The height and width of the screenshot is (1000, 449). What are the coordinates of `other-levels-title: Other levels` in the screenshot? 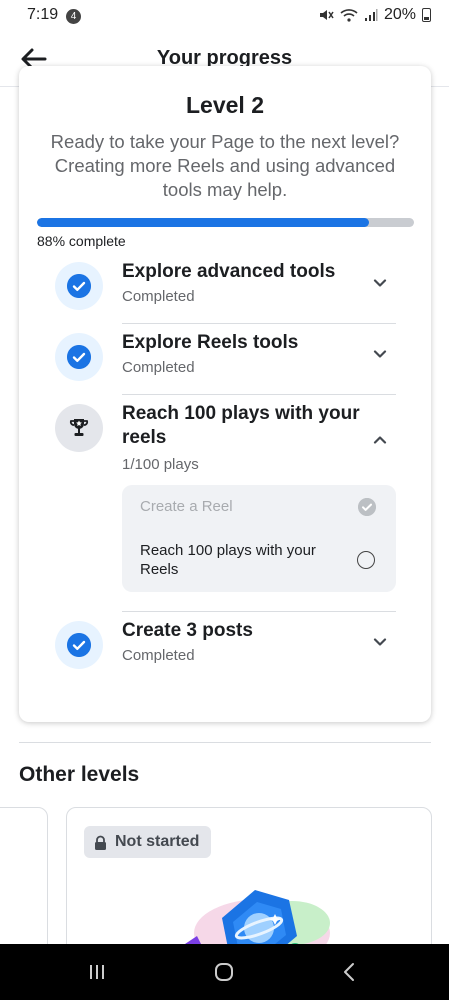 It's located at (79, 774).